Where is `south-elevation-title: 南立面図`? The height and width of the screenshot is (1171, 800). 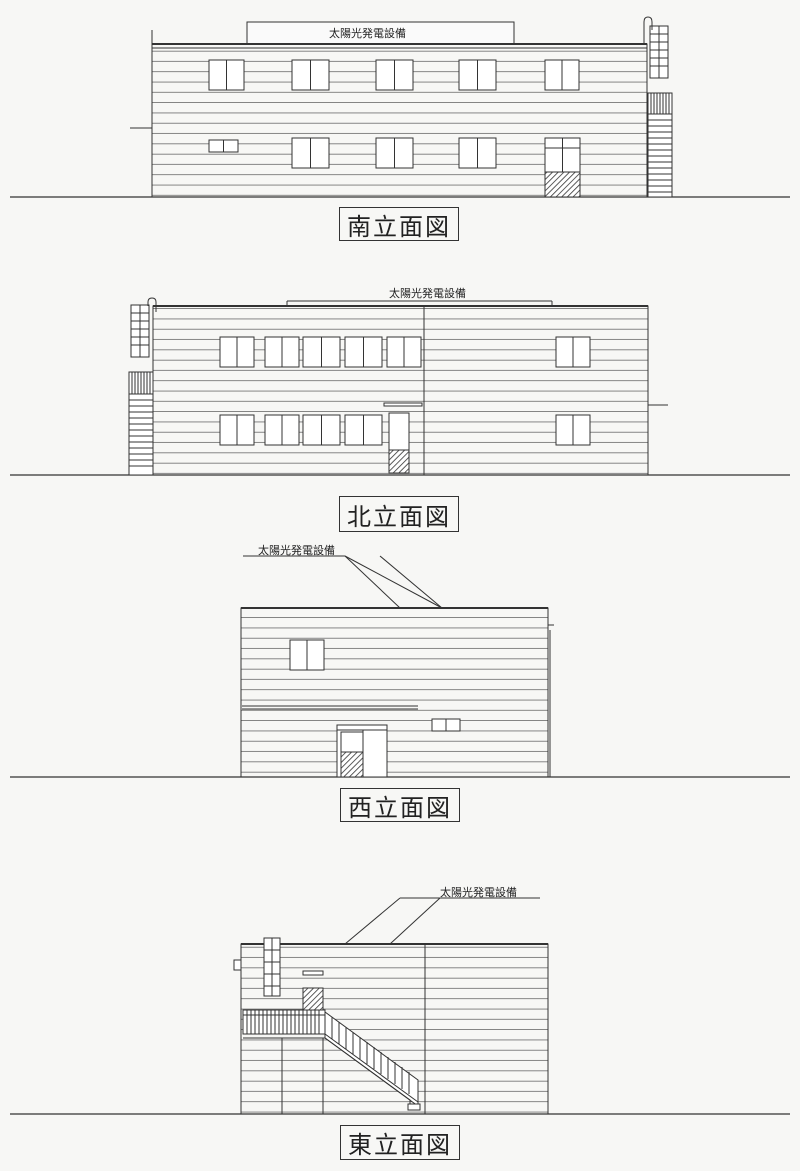 south-elevation-title: 南立面図 is located at coordinates (399, 224).